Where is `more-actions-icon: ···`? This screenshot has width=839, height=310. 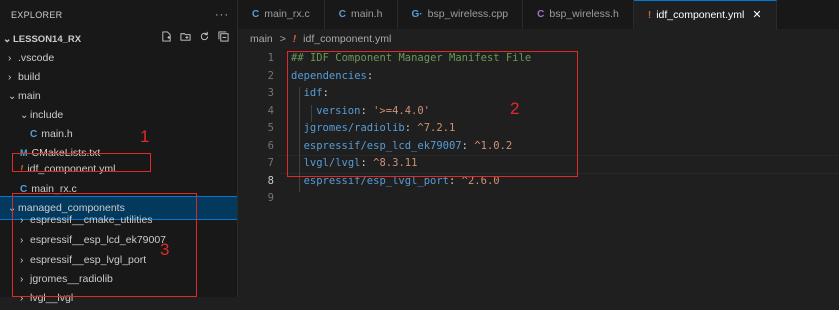
more-actions-icon: ··· is located at coordinates (222, 15).